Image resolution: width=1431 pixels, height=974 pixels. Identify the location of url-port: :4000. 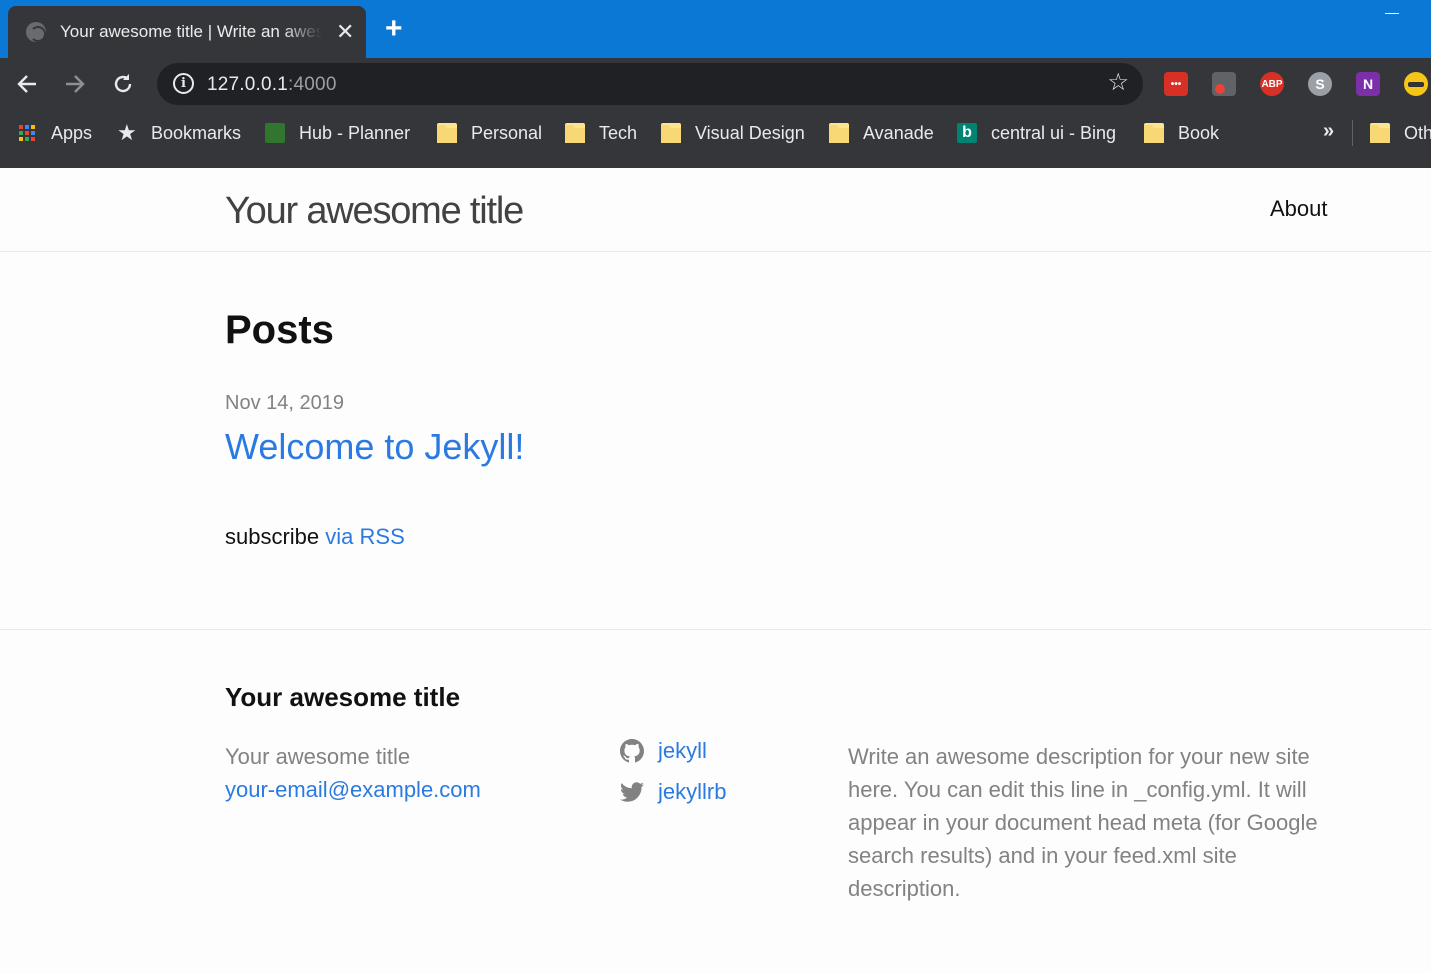
(312, 84).